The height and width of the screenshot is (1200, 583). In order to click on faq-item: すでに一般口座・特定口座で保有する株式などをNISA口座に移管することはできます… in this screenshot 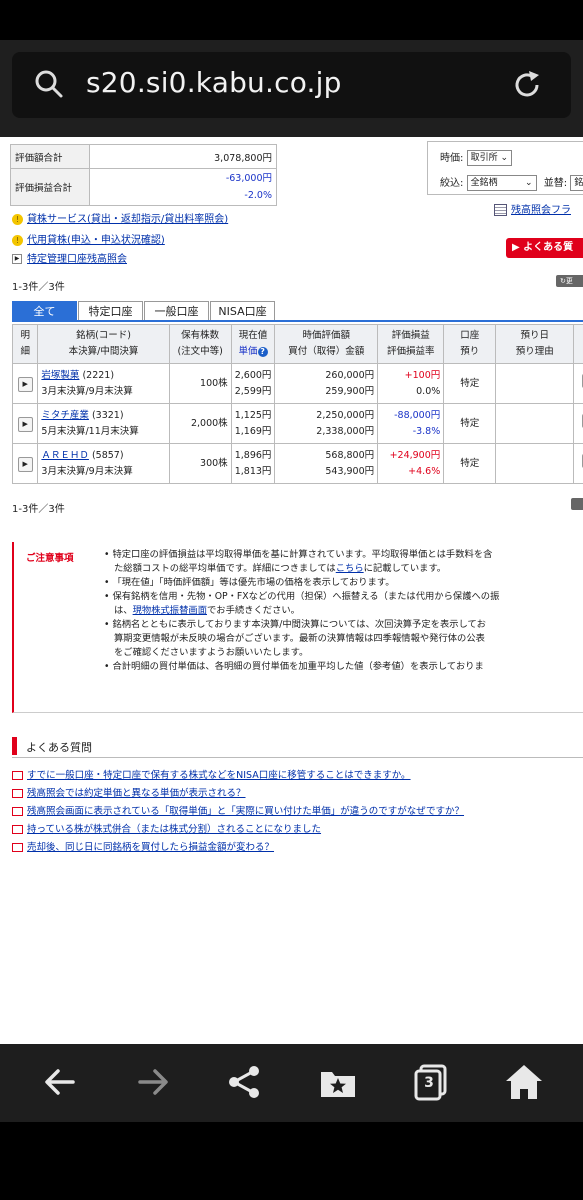, I will do `click(211, 774)`.